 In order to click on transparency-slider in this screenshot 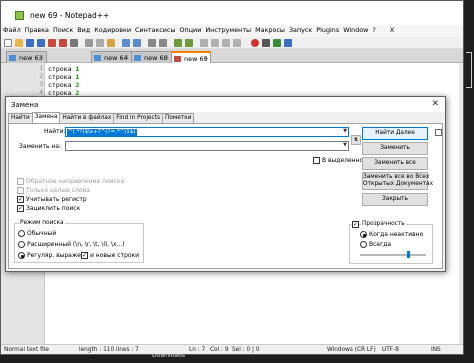, I will do `click(393, 255)`.